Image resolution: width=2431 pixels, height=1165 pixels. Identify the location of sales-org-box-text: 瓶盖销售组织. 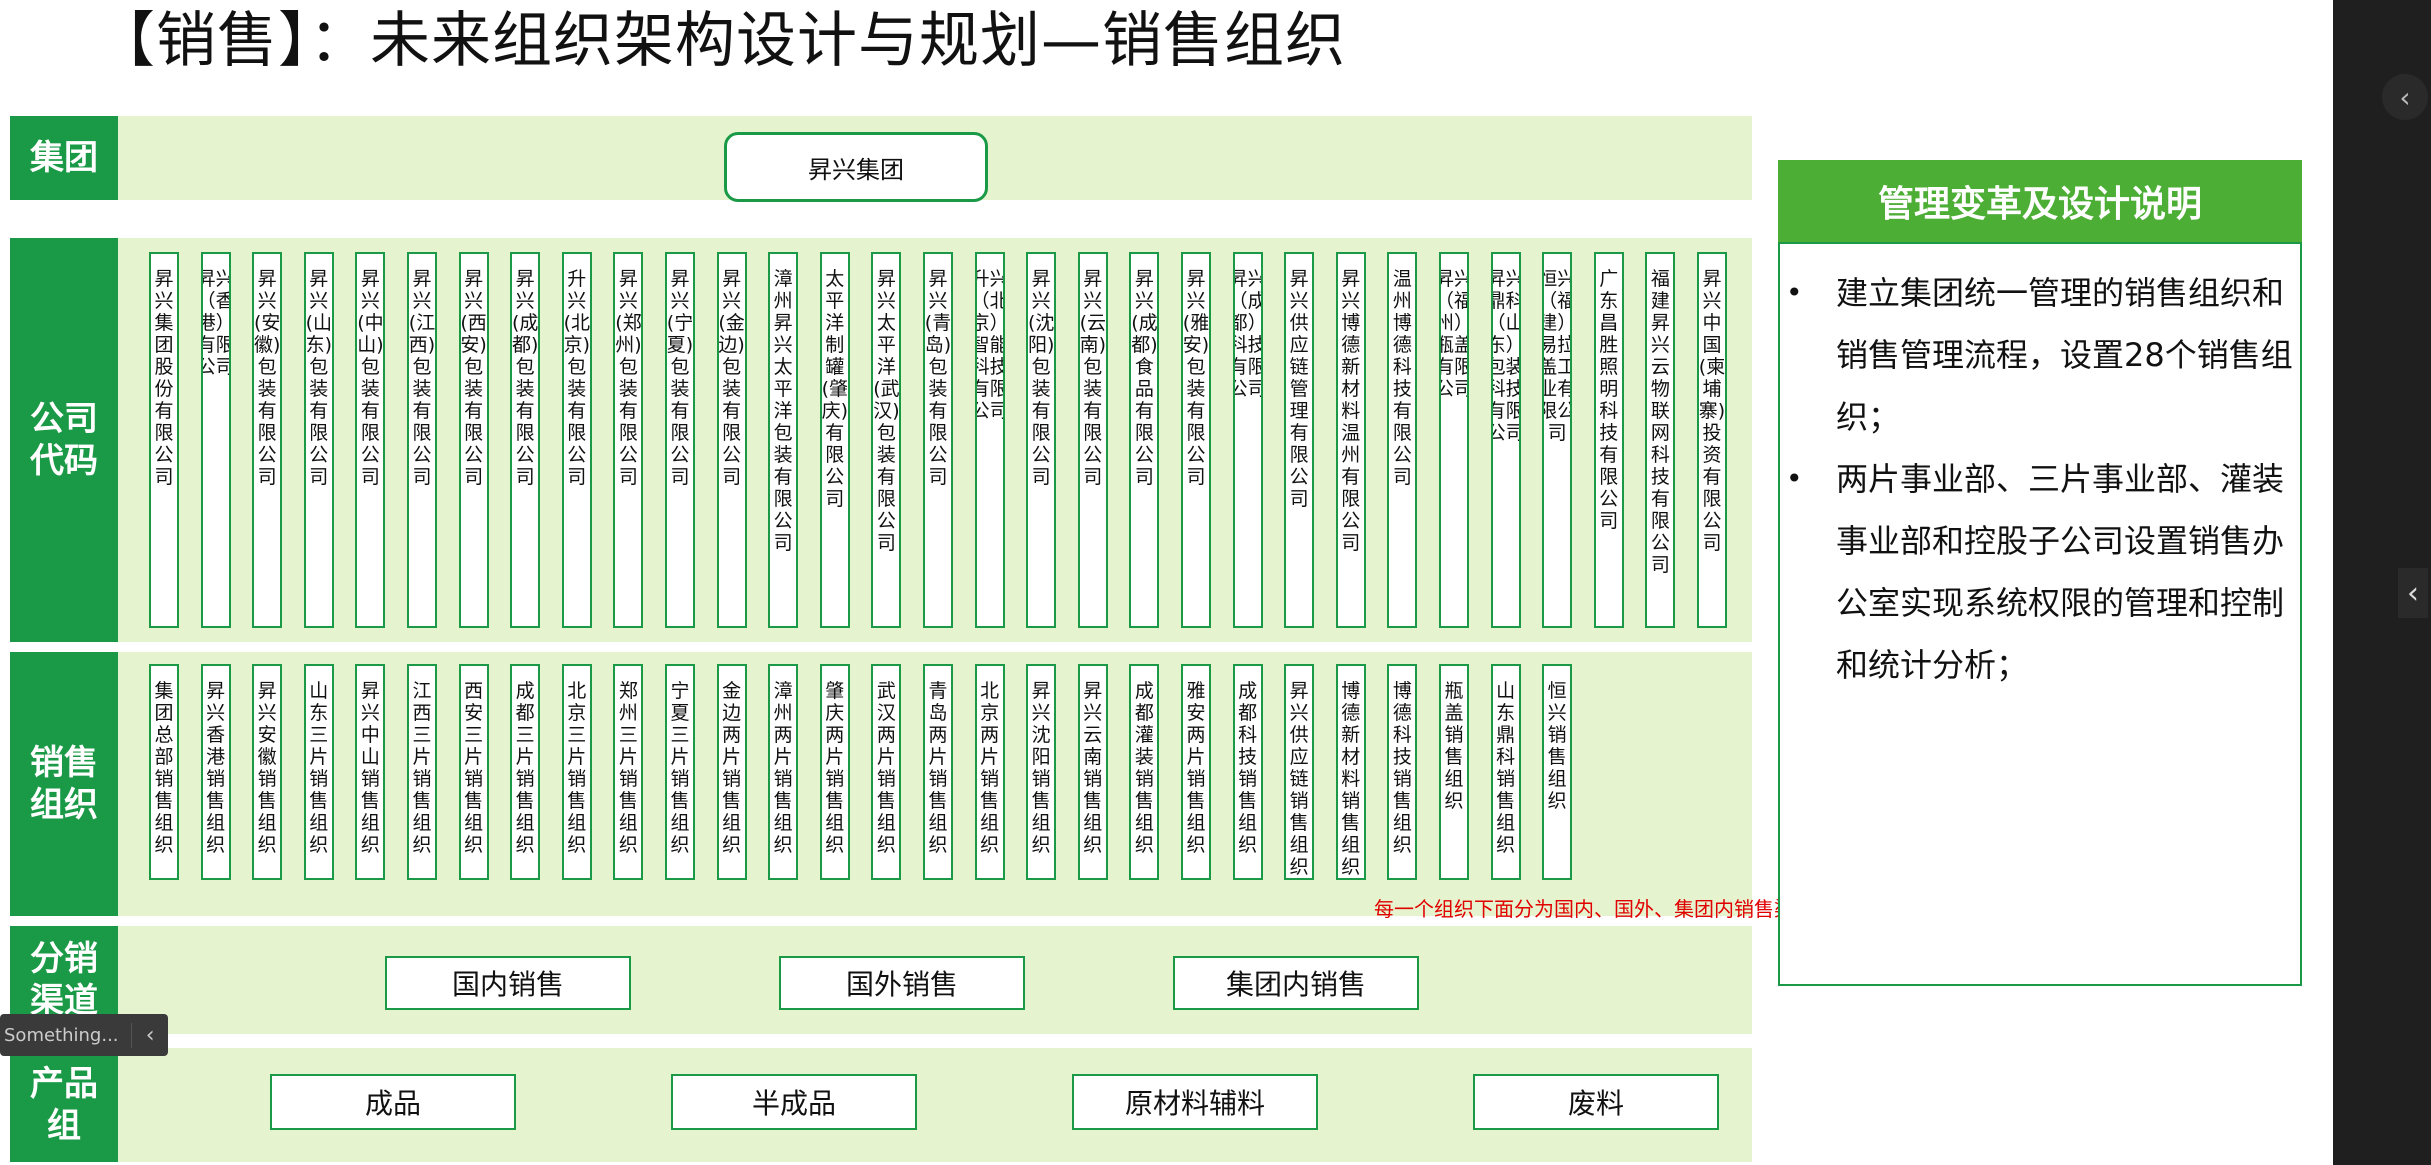
(1454, 746).